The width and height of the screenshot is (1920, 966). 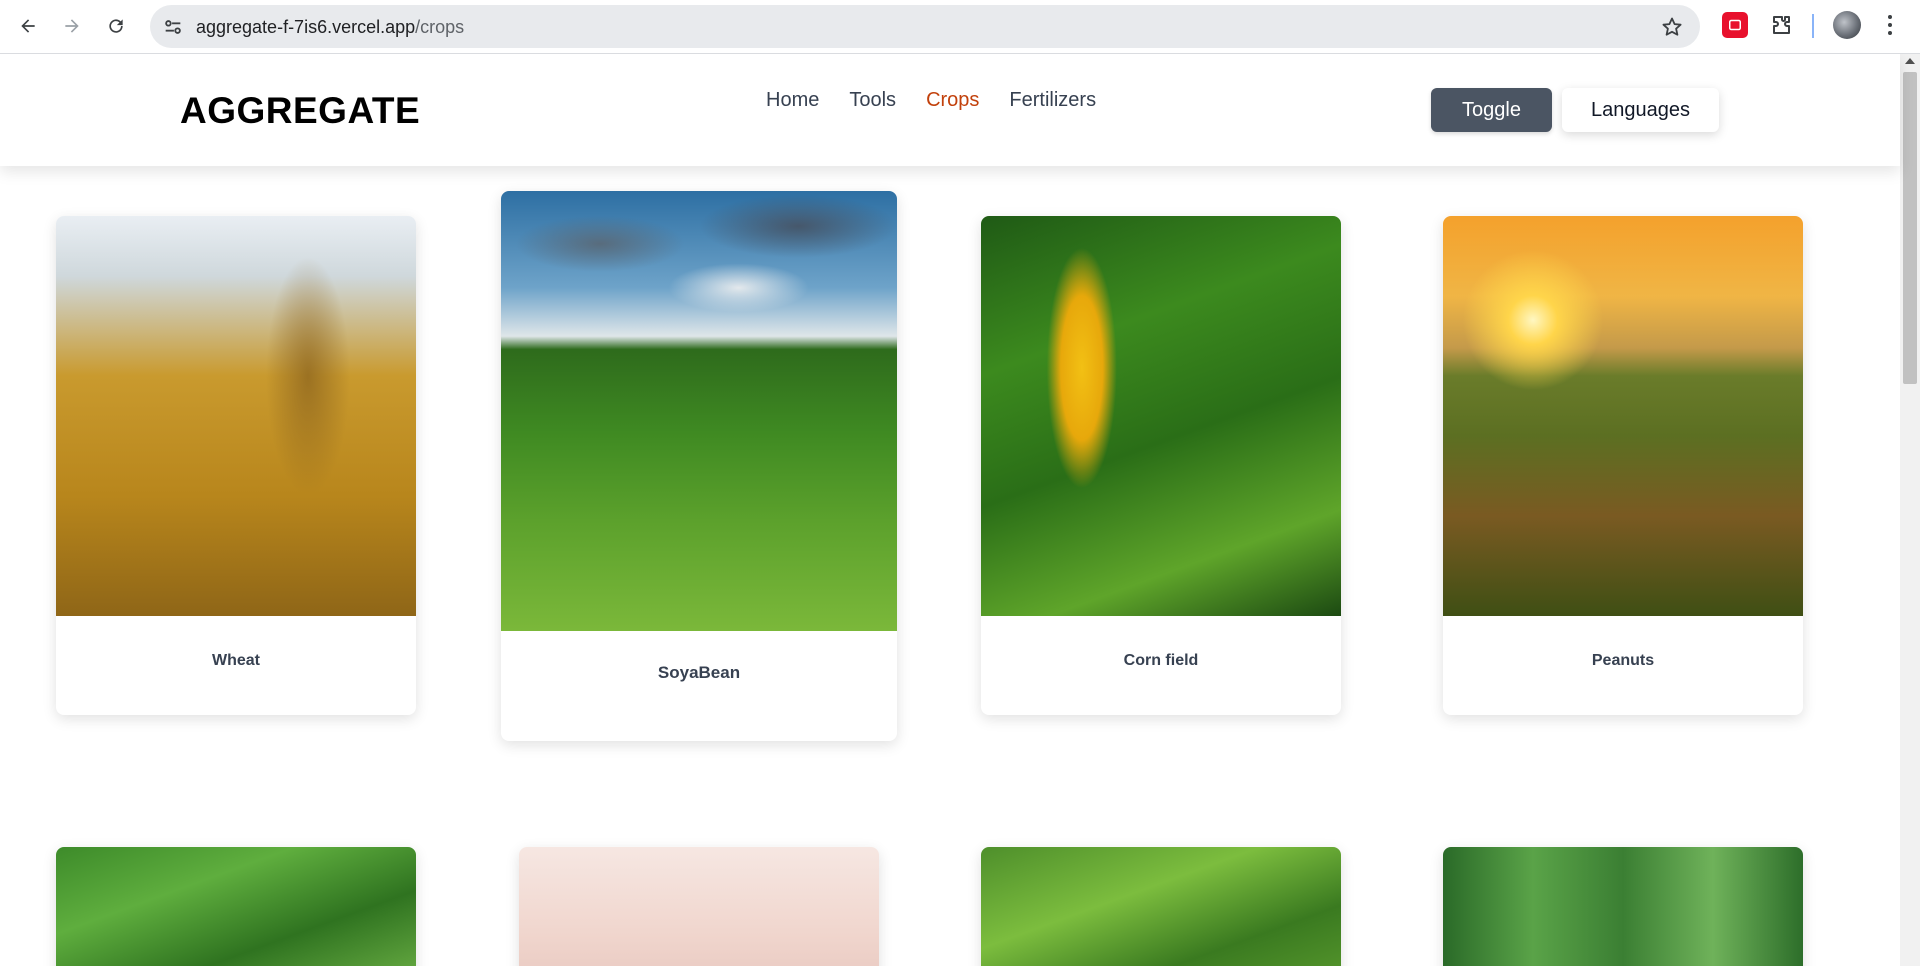 I want to click on crop-card-wheat: Wheat, so click(x=236, y=465).